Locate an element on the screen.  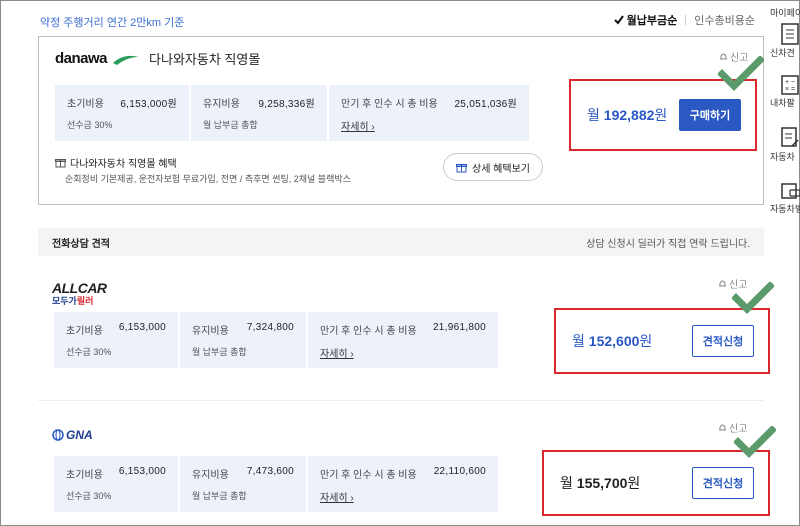
benefit-title: 다나와자동차 직영몰 혜택 is located at coordinates (123, 164).